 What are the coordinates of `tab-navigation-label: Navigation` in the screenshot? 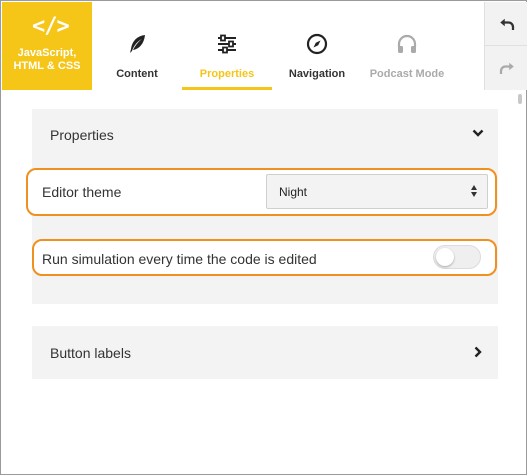 It's located at (317, 74).